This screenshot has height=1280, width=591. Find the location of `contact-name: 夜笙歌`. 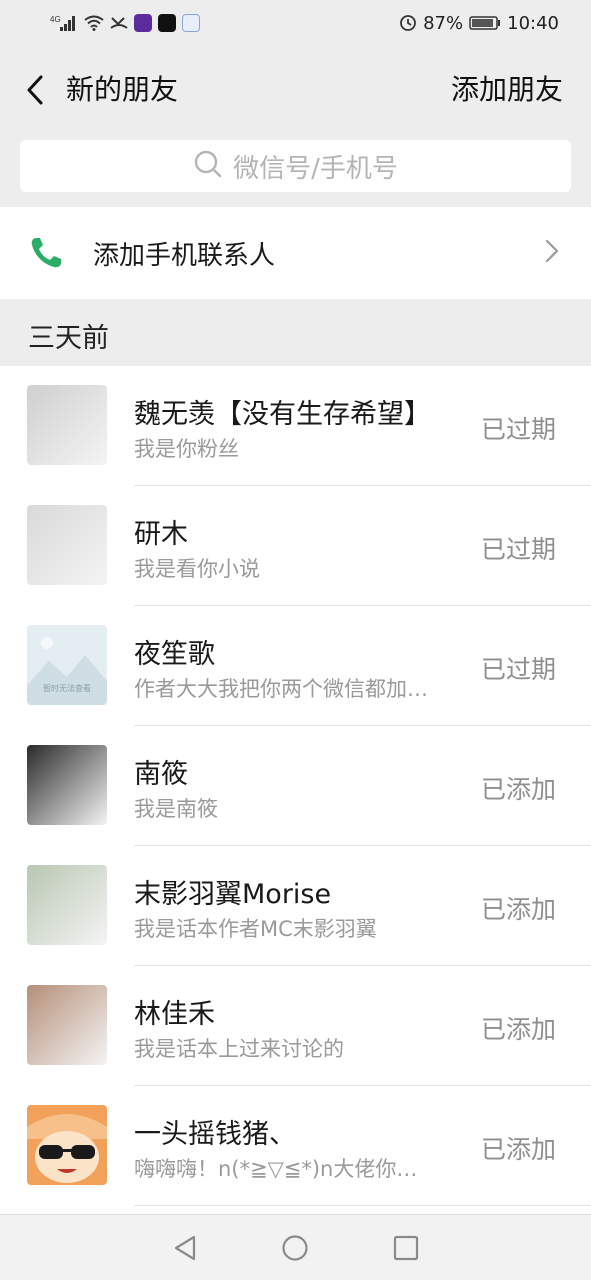

contact-name: 夜笙歌 is located at coordinates (174, 654).